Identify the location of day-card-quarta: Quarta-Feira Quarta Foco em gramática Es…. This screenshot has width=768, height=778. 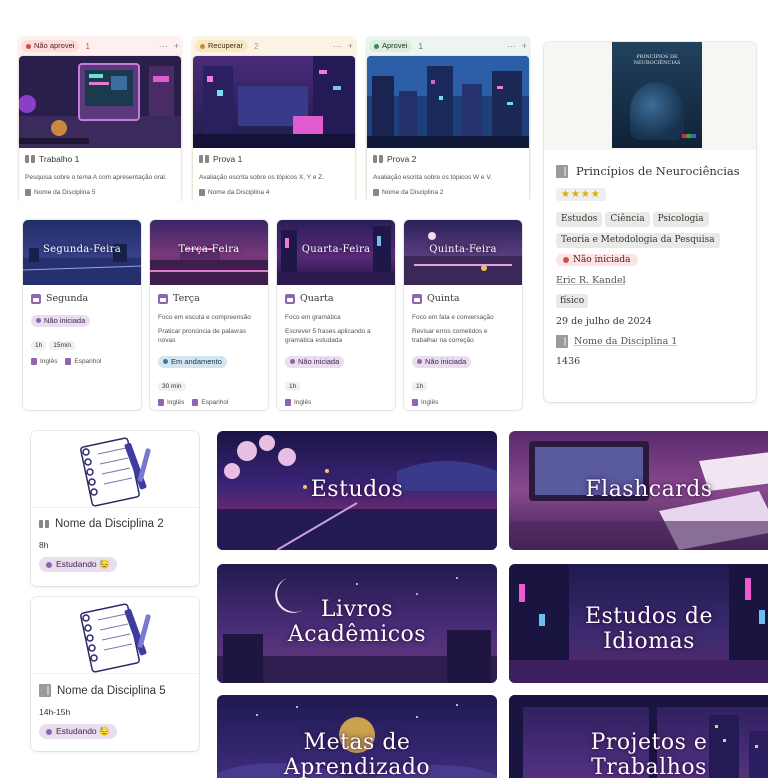
(336, 315).